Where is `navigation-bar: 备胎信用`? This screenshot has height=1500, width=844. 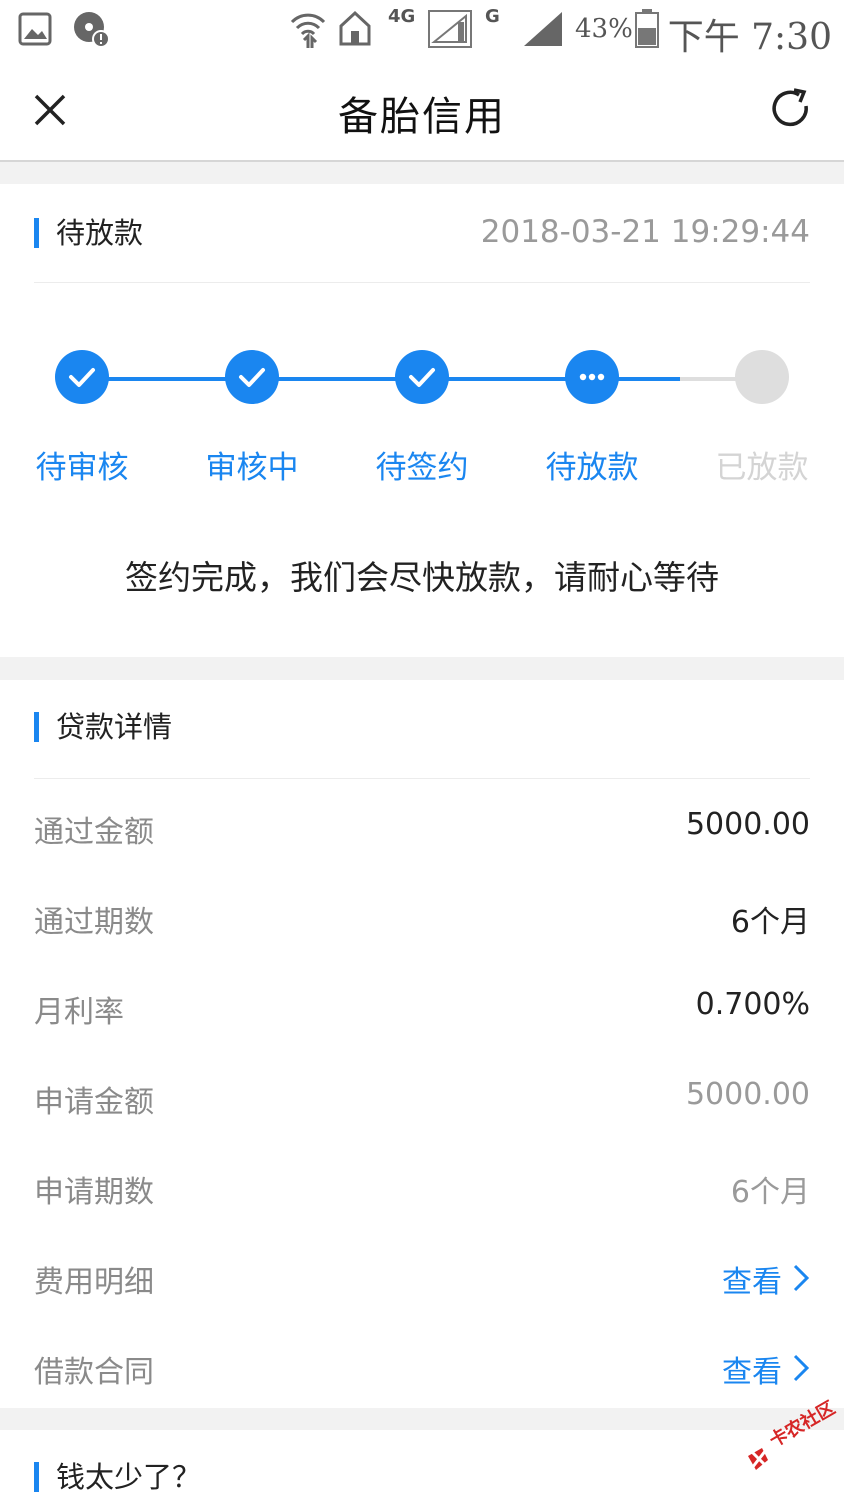
navigation-bar: 备胎信用 is located at coordinates (422, 112).